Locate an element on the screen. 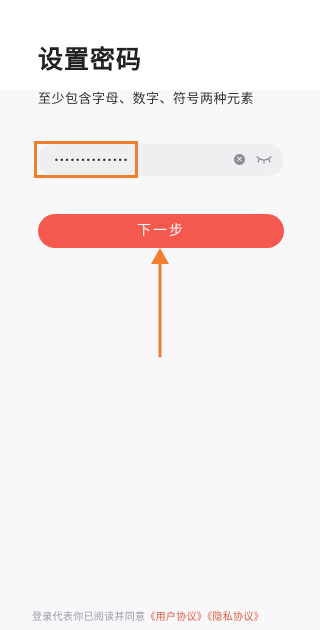 The width and height of the screenshot is (320, 630). eye-closed-icon is located at coordinates (264, 159).